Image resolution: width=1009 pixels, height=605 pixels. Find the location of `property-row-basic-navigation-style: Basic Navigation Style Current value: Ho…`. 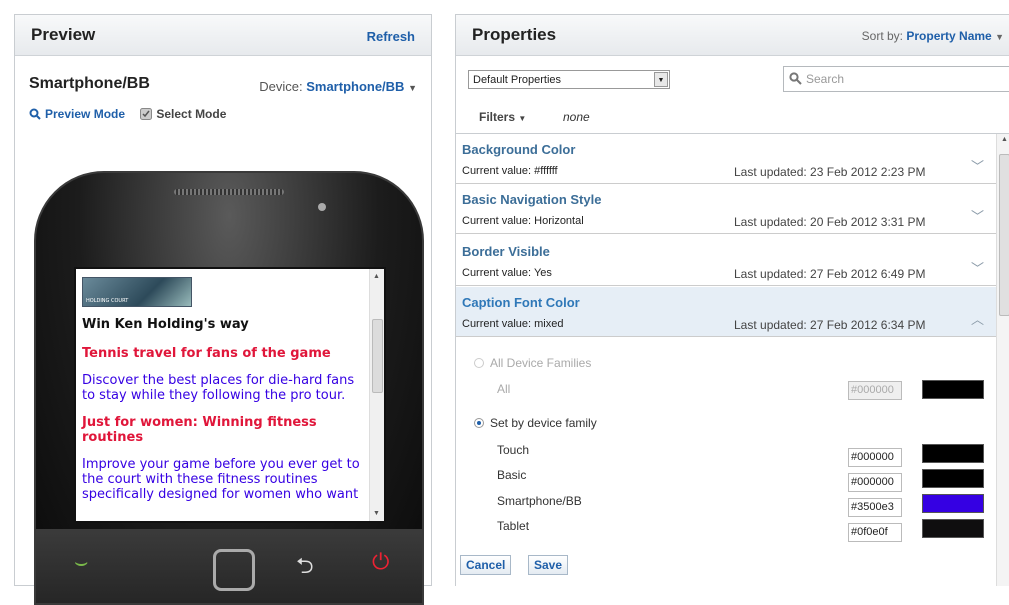

property-row-basic-navigation-style: Basic Navigation Style Current value: Ho… is located at coordinates (726, 209).